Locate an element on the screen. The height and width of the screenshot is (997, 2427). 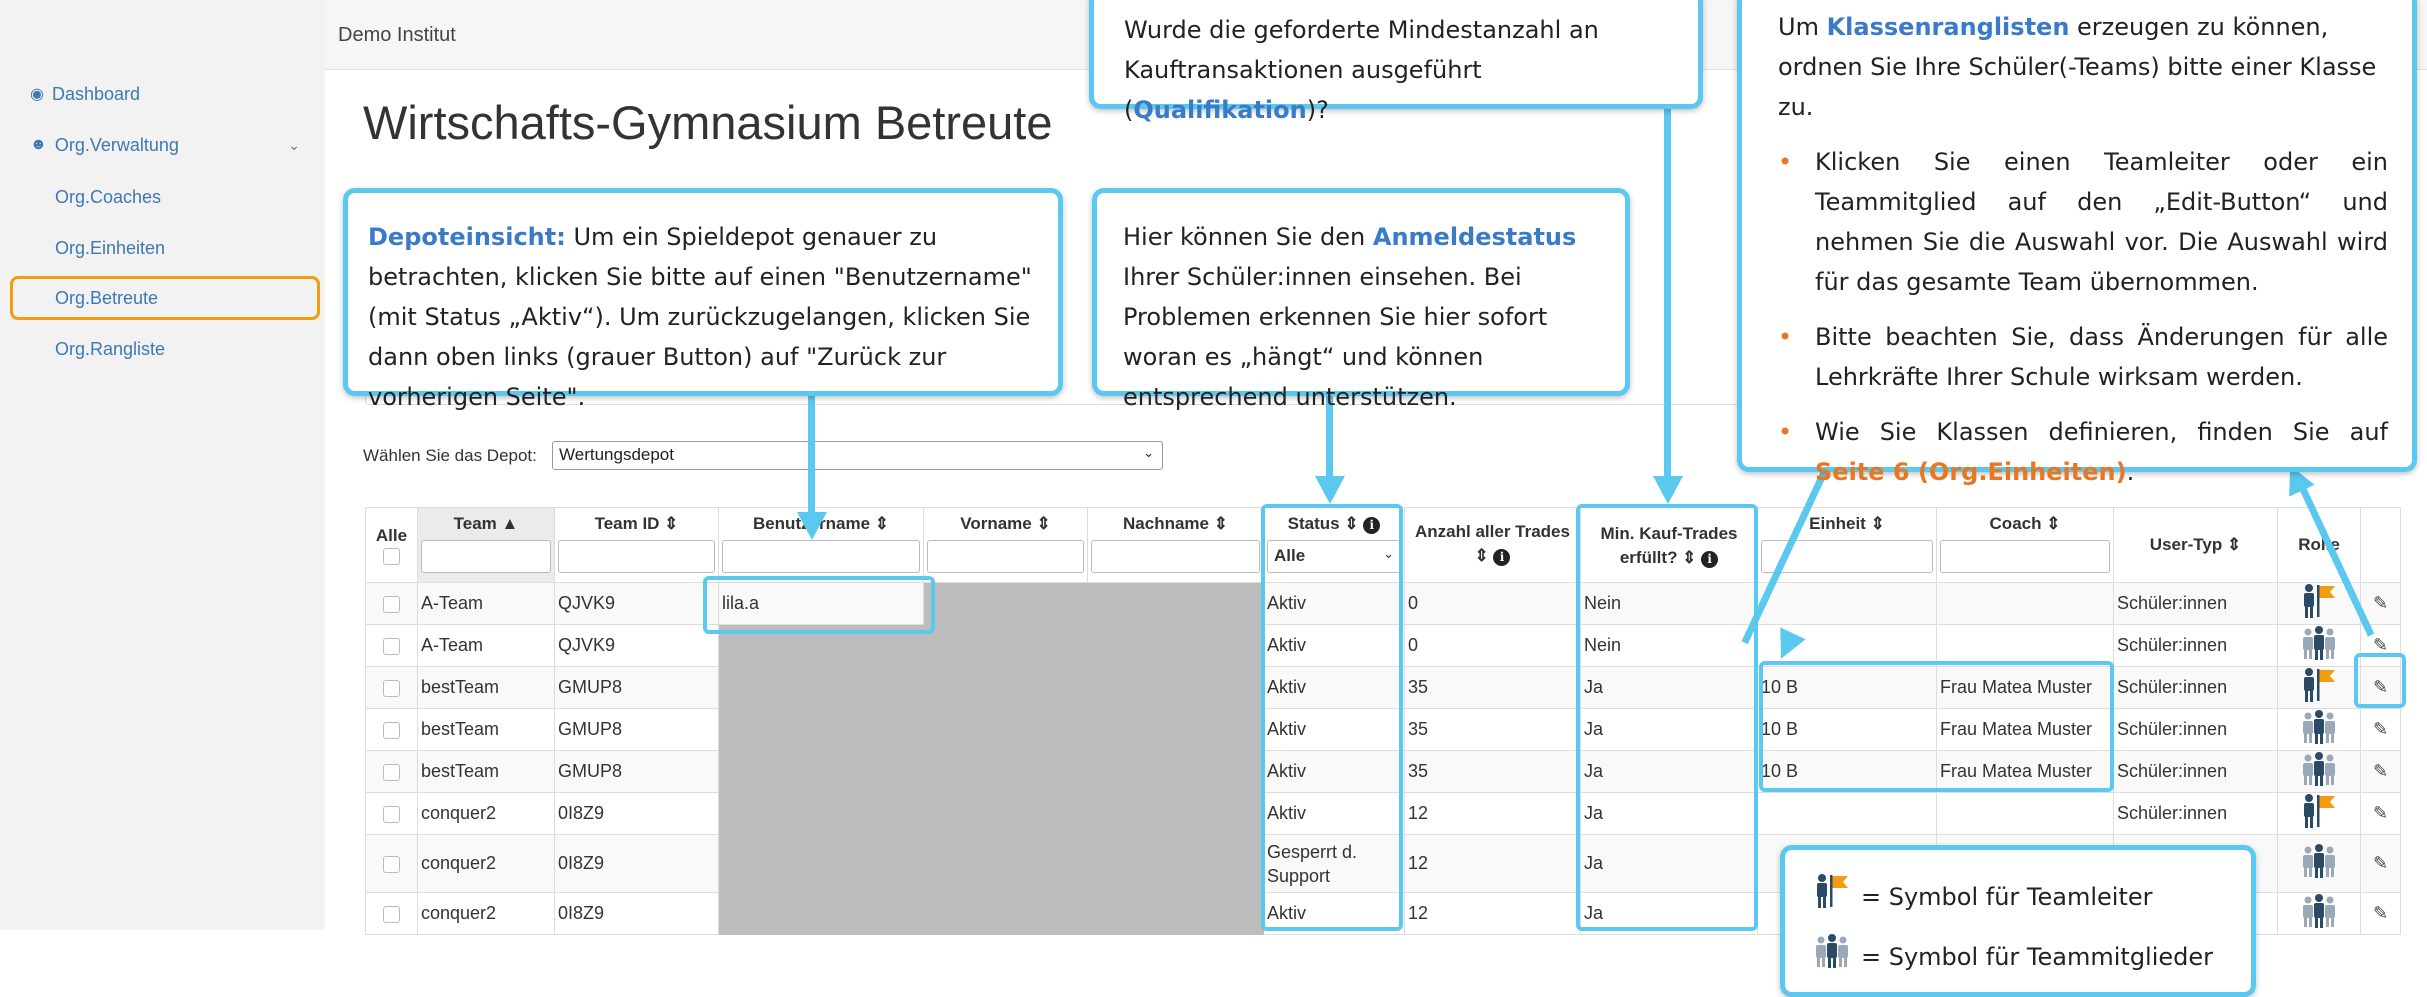
team-leader-icon is located at coordinates (2319, 813).